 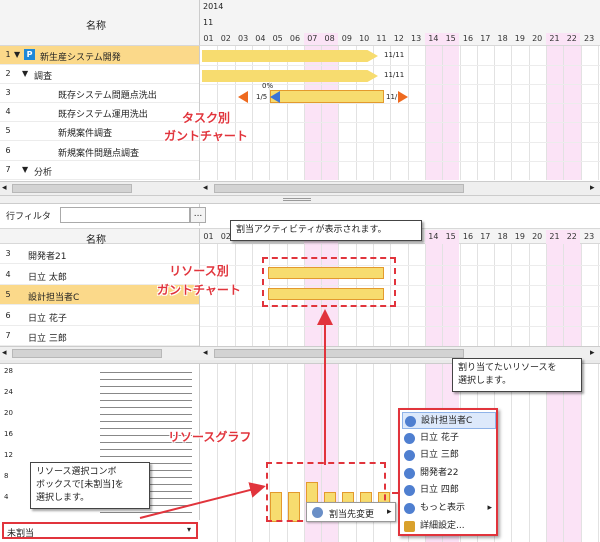 What do you see at coordinates (439, 490) in the screenshot?
I see `menu-item-label: 日立 四郎` at bounding box center [439, 490].